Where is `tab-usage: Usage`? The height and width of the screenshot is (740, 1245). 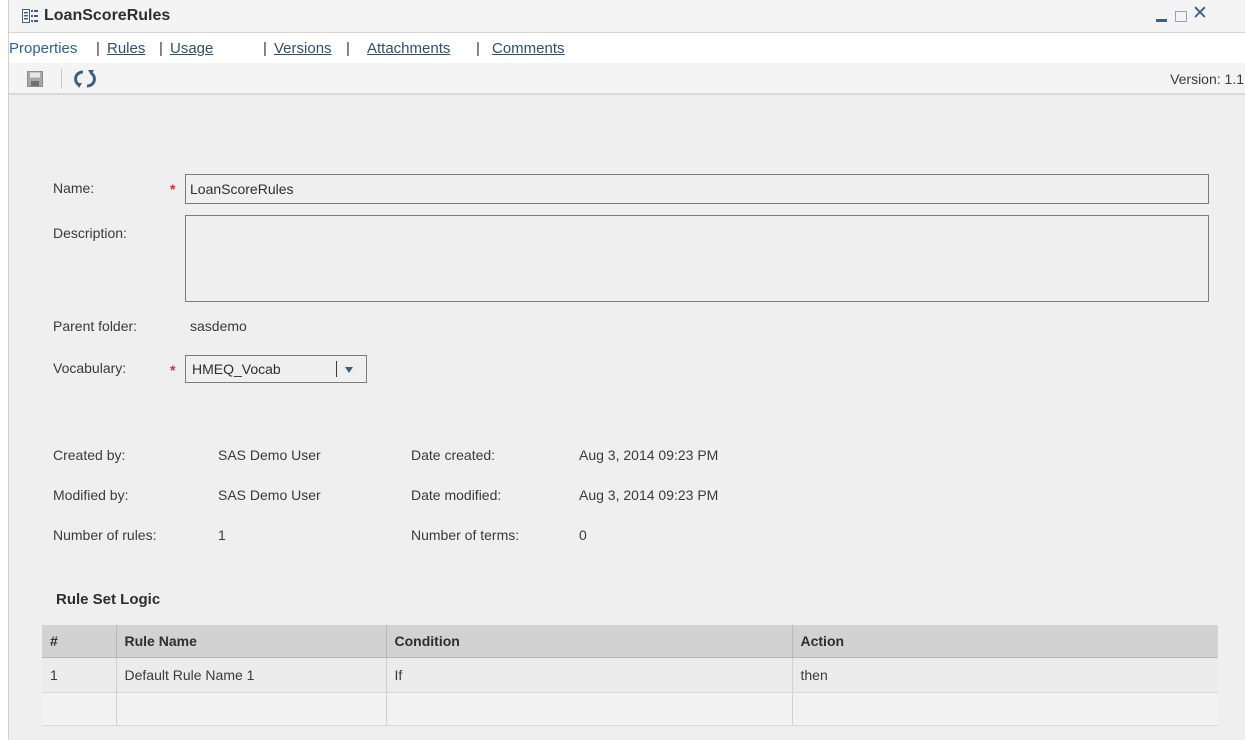 tab-usage: Usage is located at coordinates (191, 48).